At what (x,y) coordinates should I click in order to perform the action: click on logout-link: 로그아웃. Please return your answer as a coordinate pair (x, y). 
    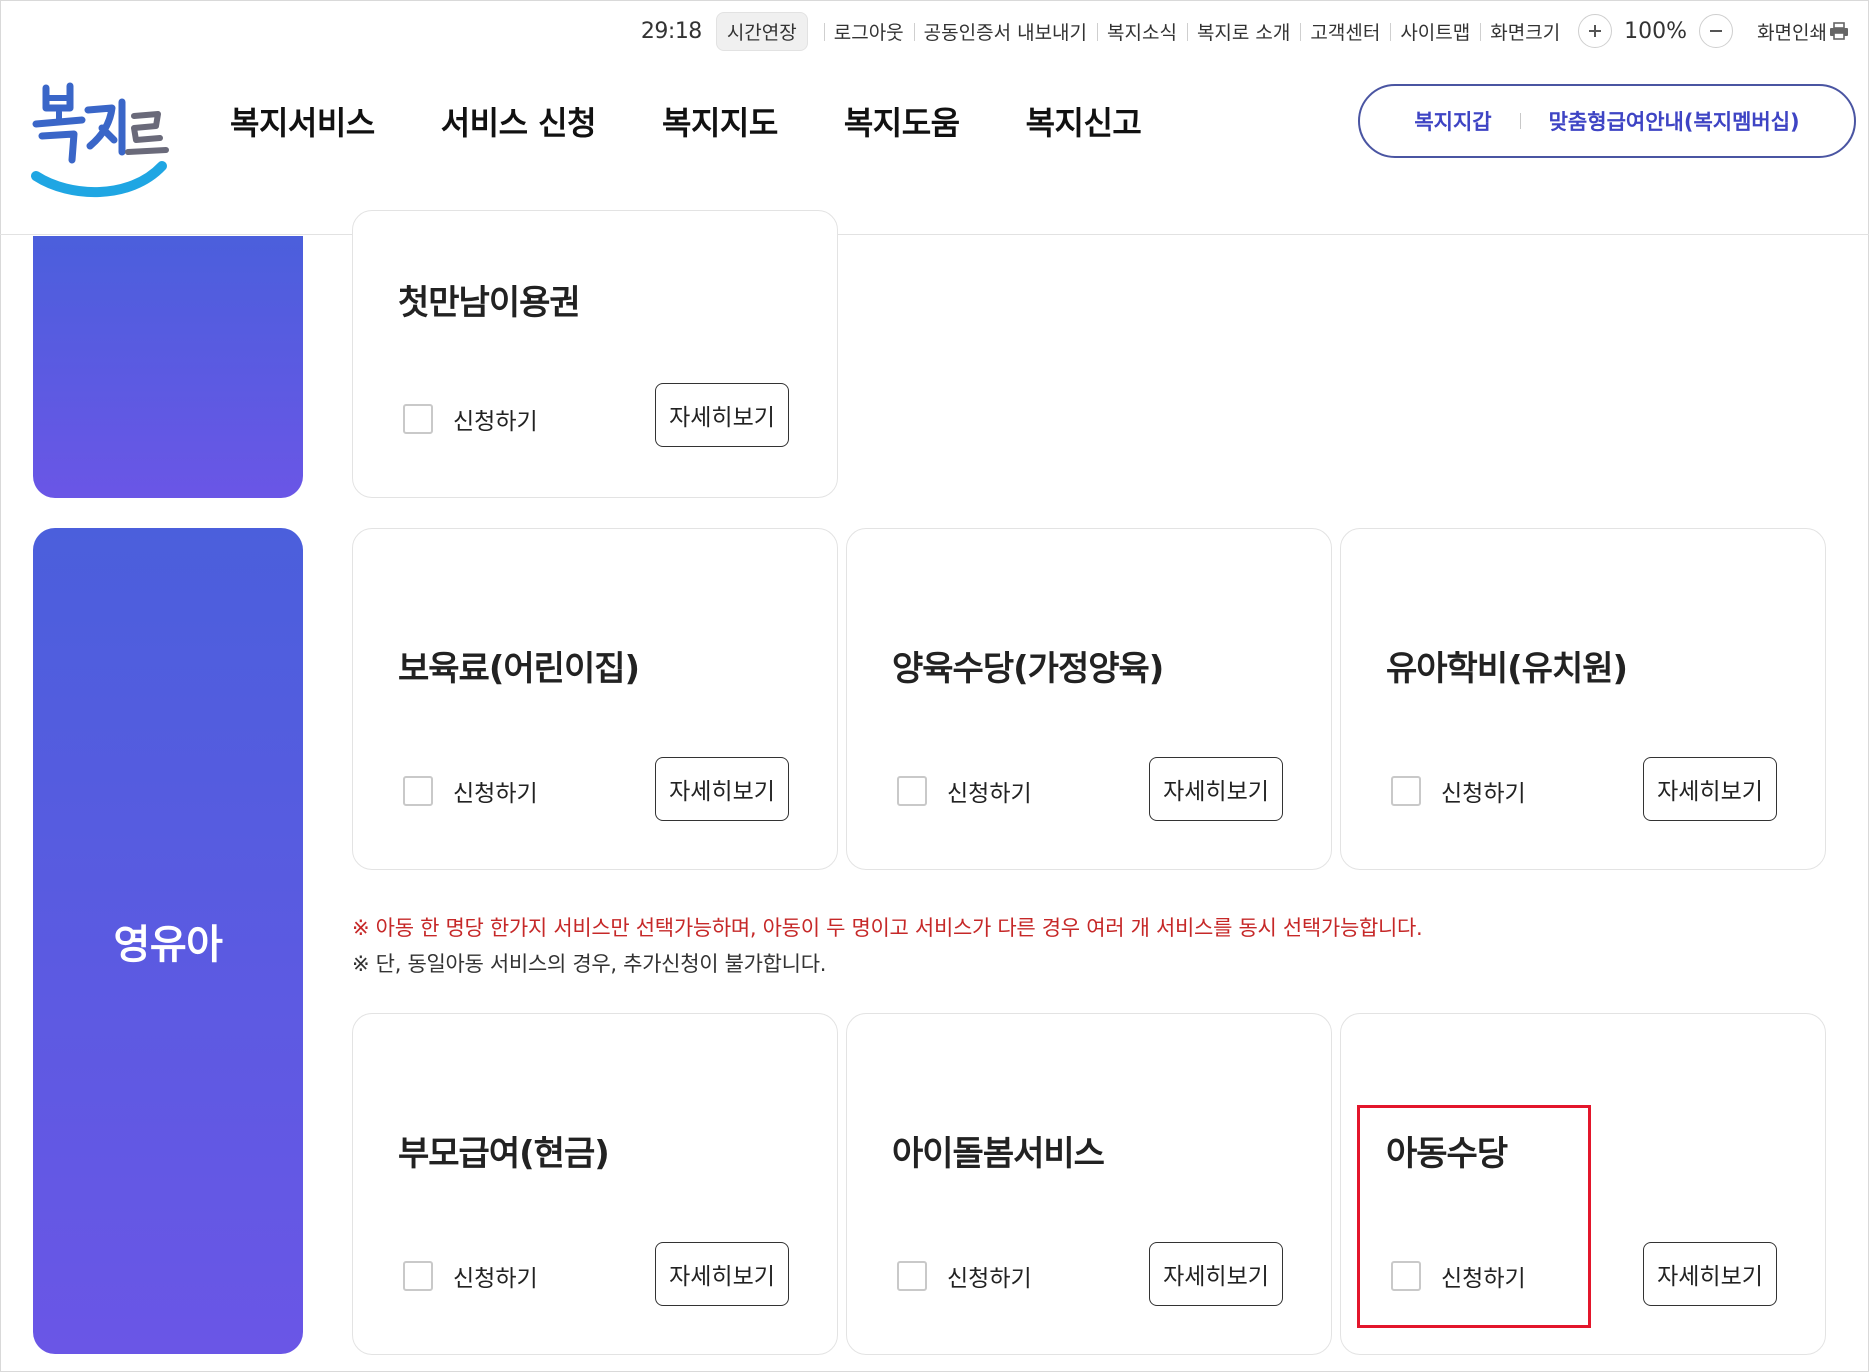
    Looking at the image, I should click on (868, 31).